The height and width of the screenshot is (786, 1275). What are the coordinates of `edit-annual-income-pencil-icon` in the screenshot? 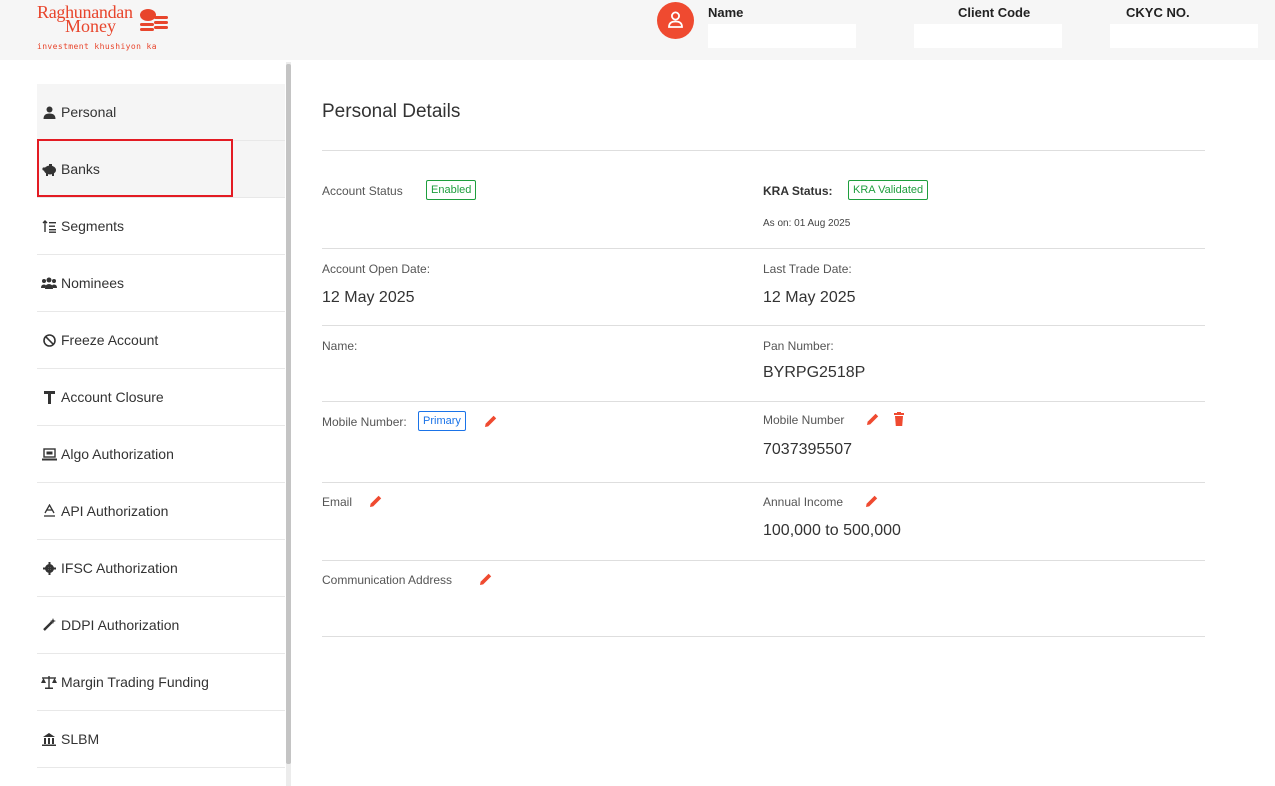 It's located at (872, 501).